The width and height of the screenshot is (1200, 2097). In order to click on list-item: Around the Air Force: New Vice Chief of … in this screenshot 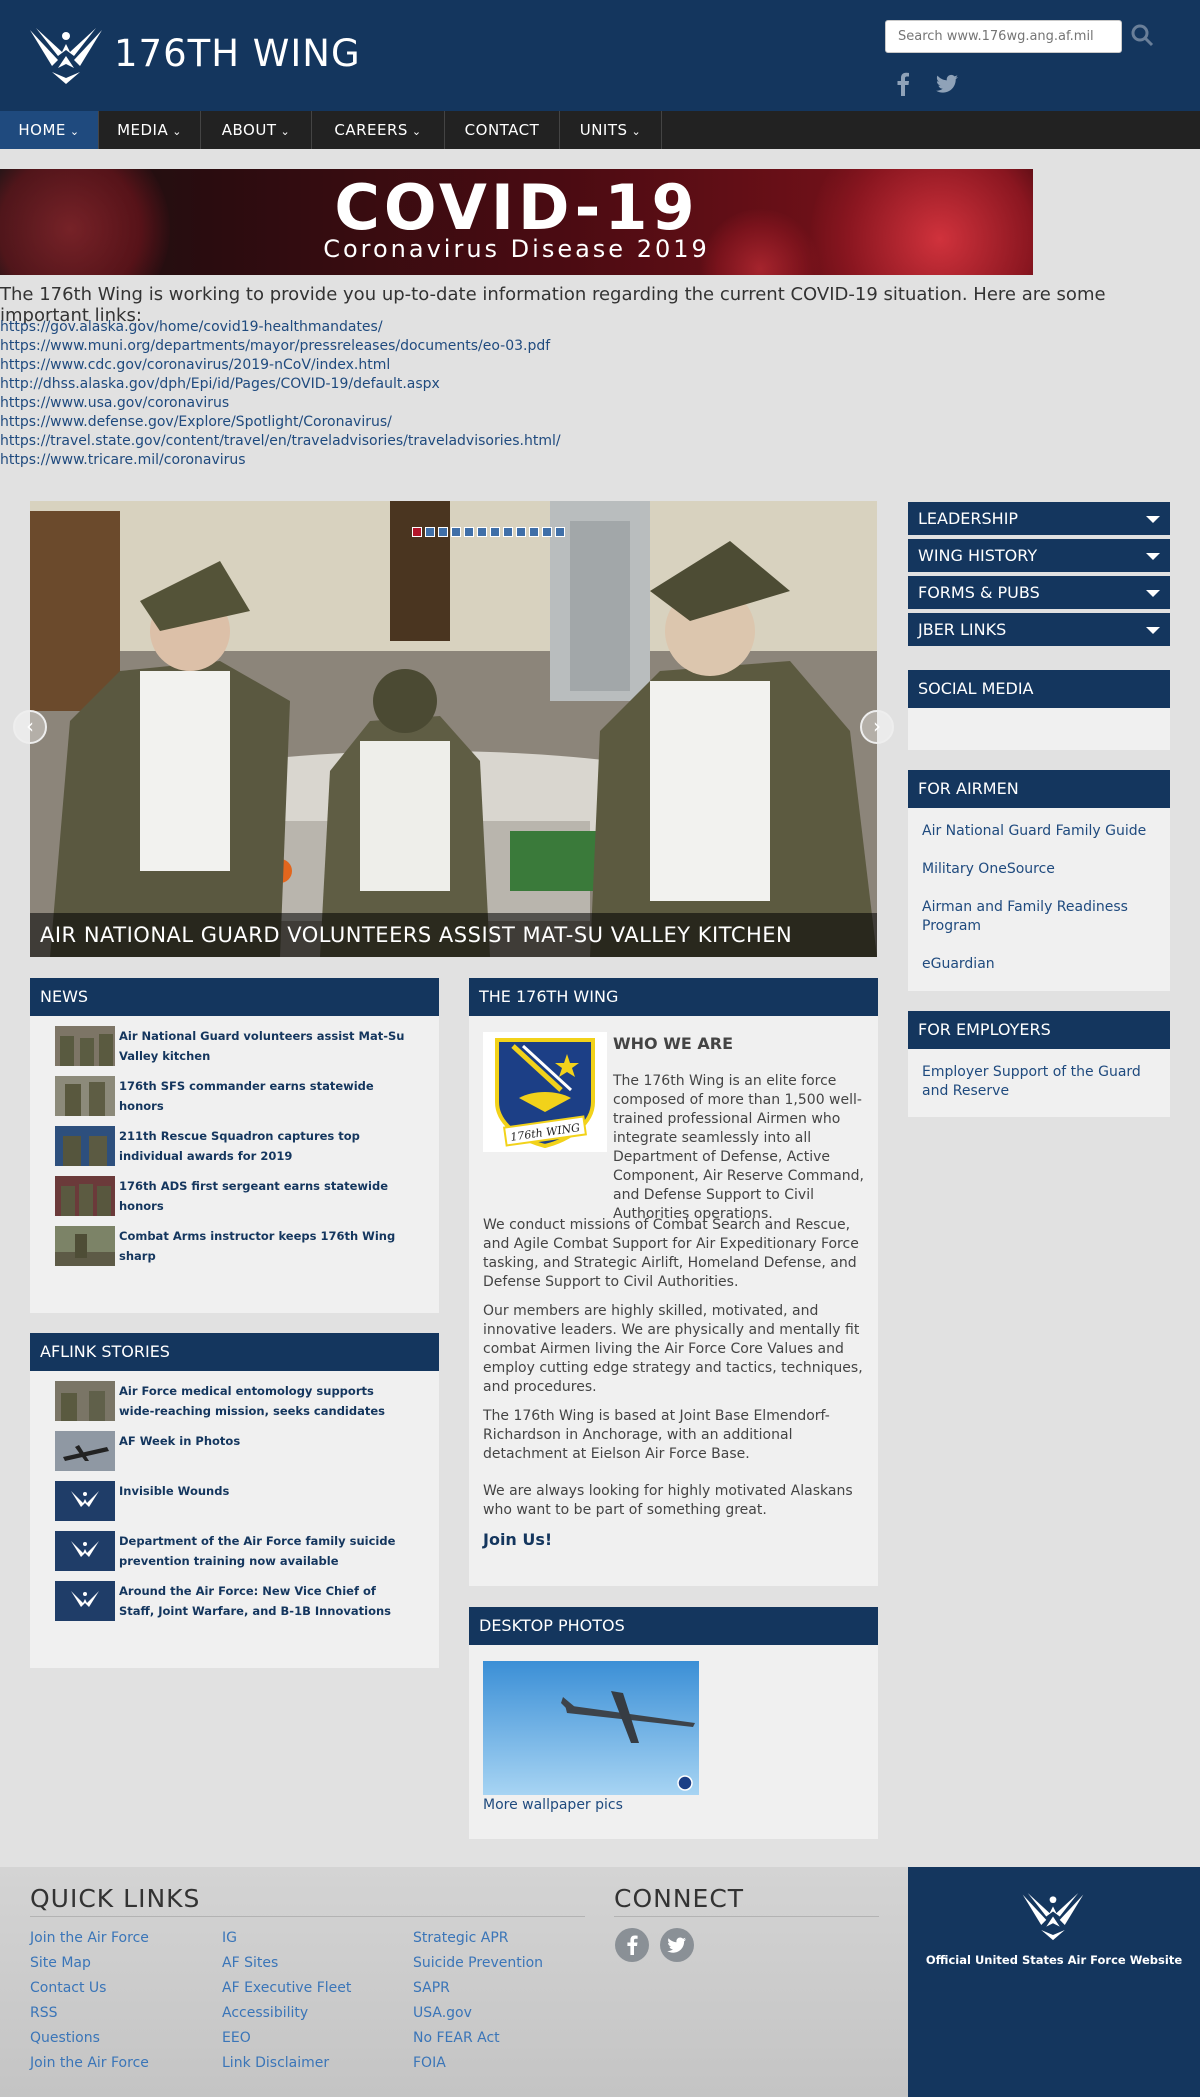, I will do `click(247, 1606)`.